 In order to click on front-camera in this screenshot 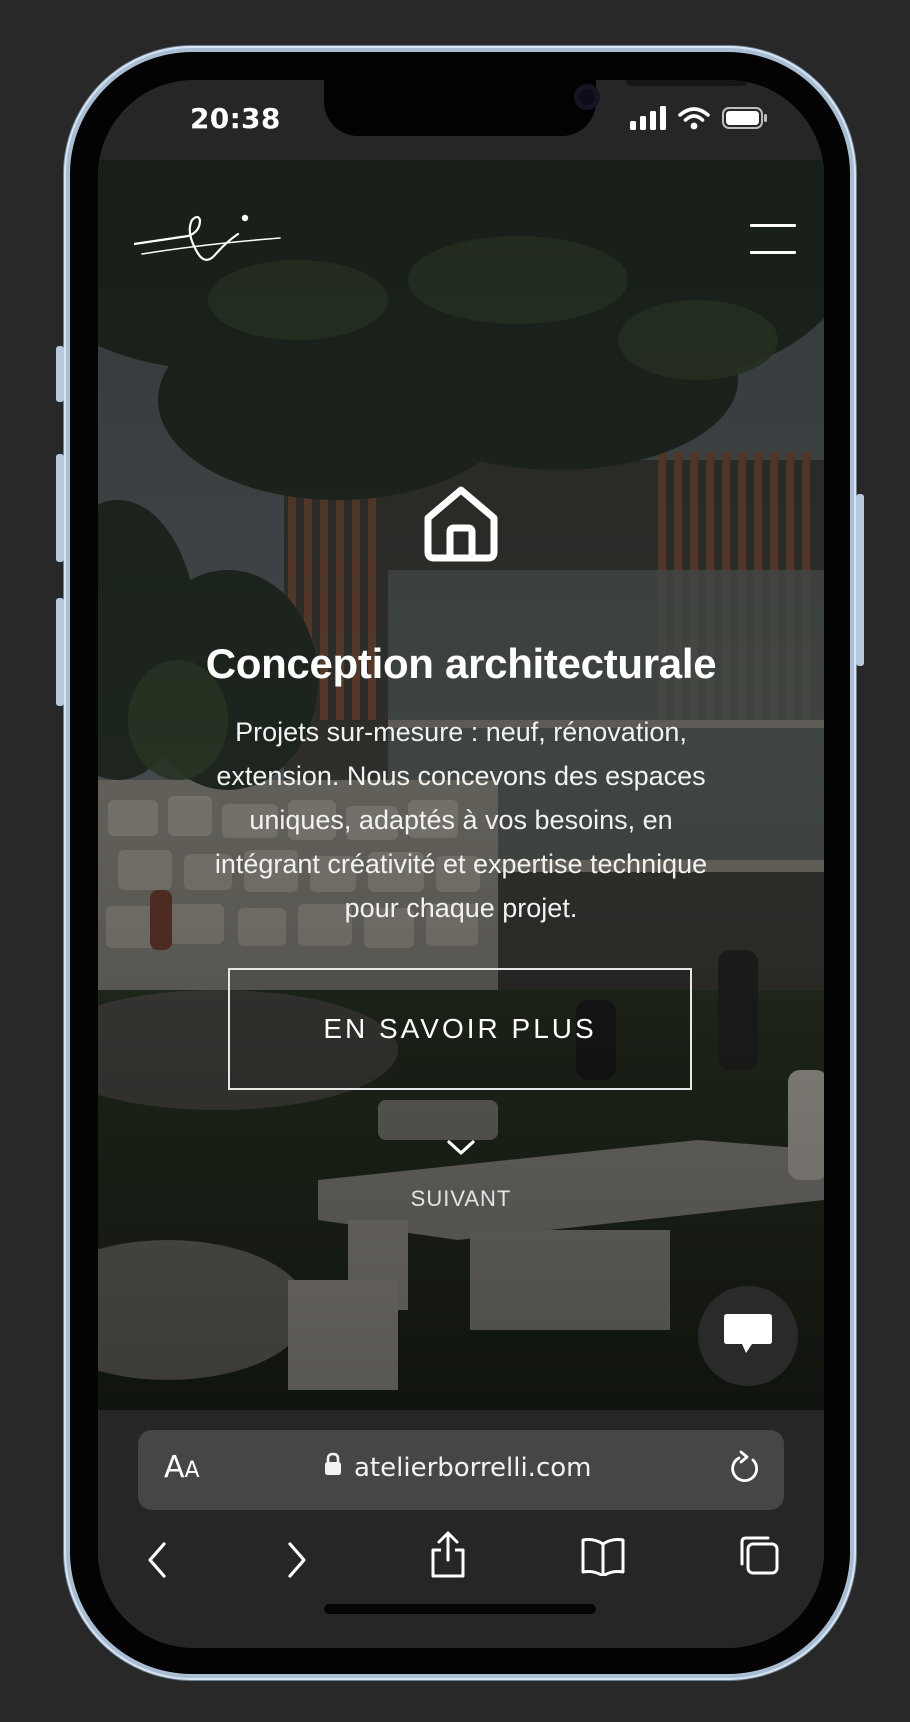, I will do `click(587, 97)`.